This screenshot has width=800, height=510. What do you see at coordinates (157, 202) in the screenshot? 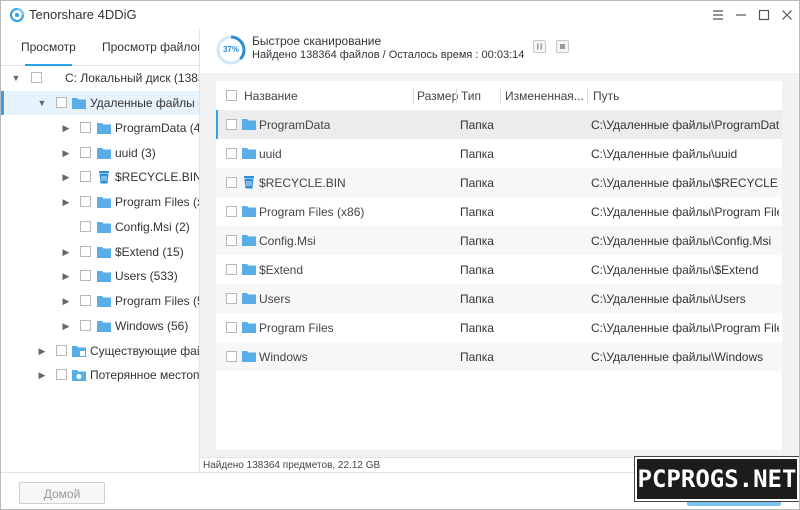
I see `tree-item-label: Program Files (x8` at bounding box center [157, 202].